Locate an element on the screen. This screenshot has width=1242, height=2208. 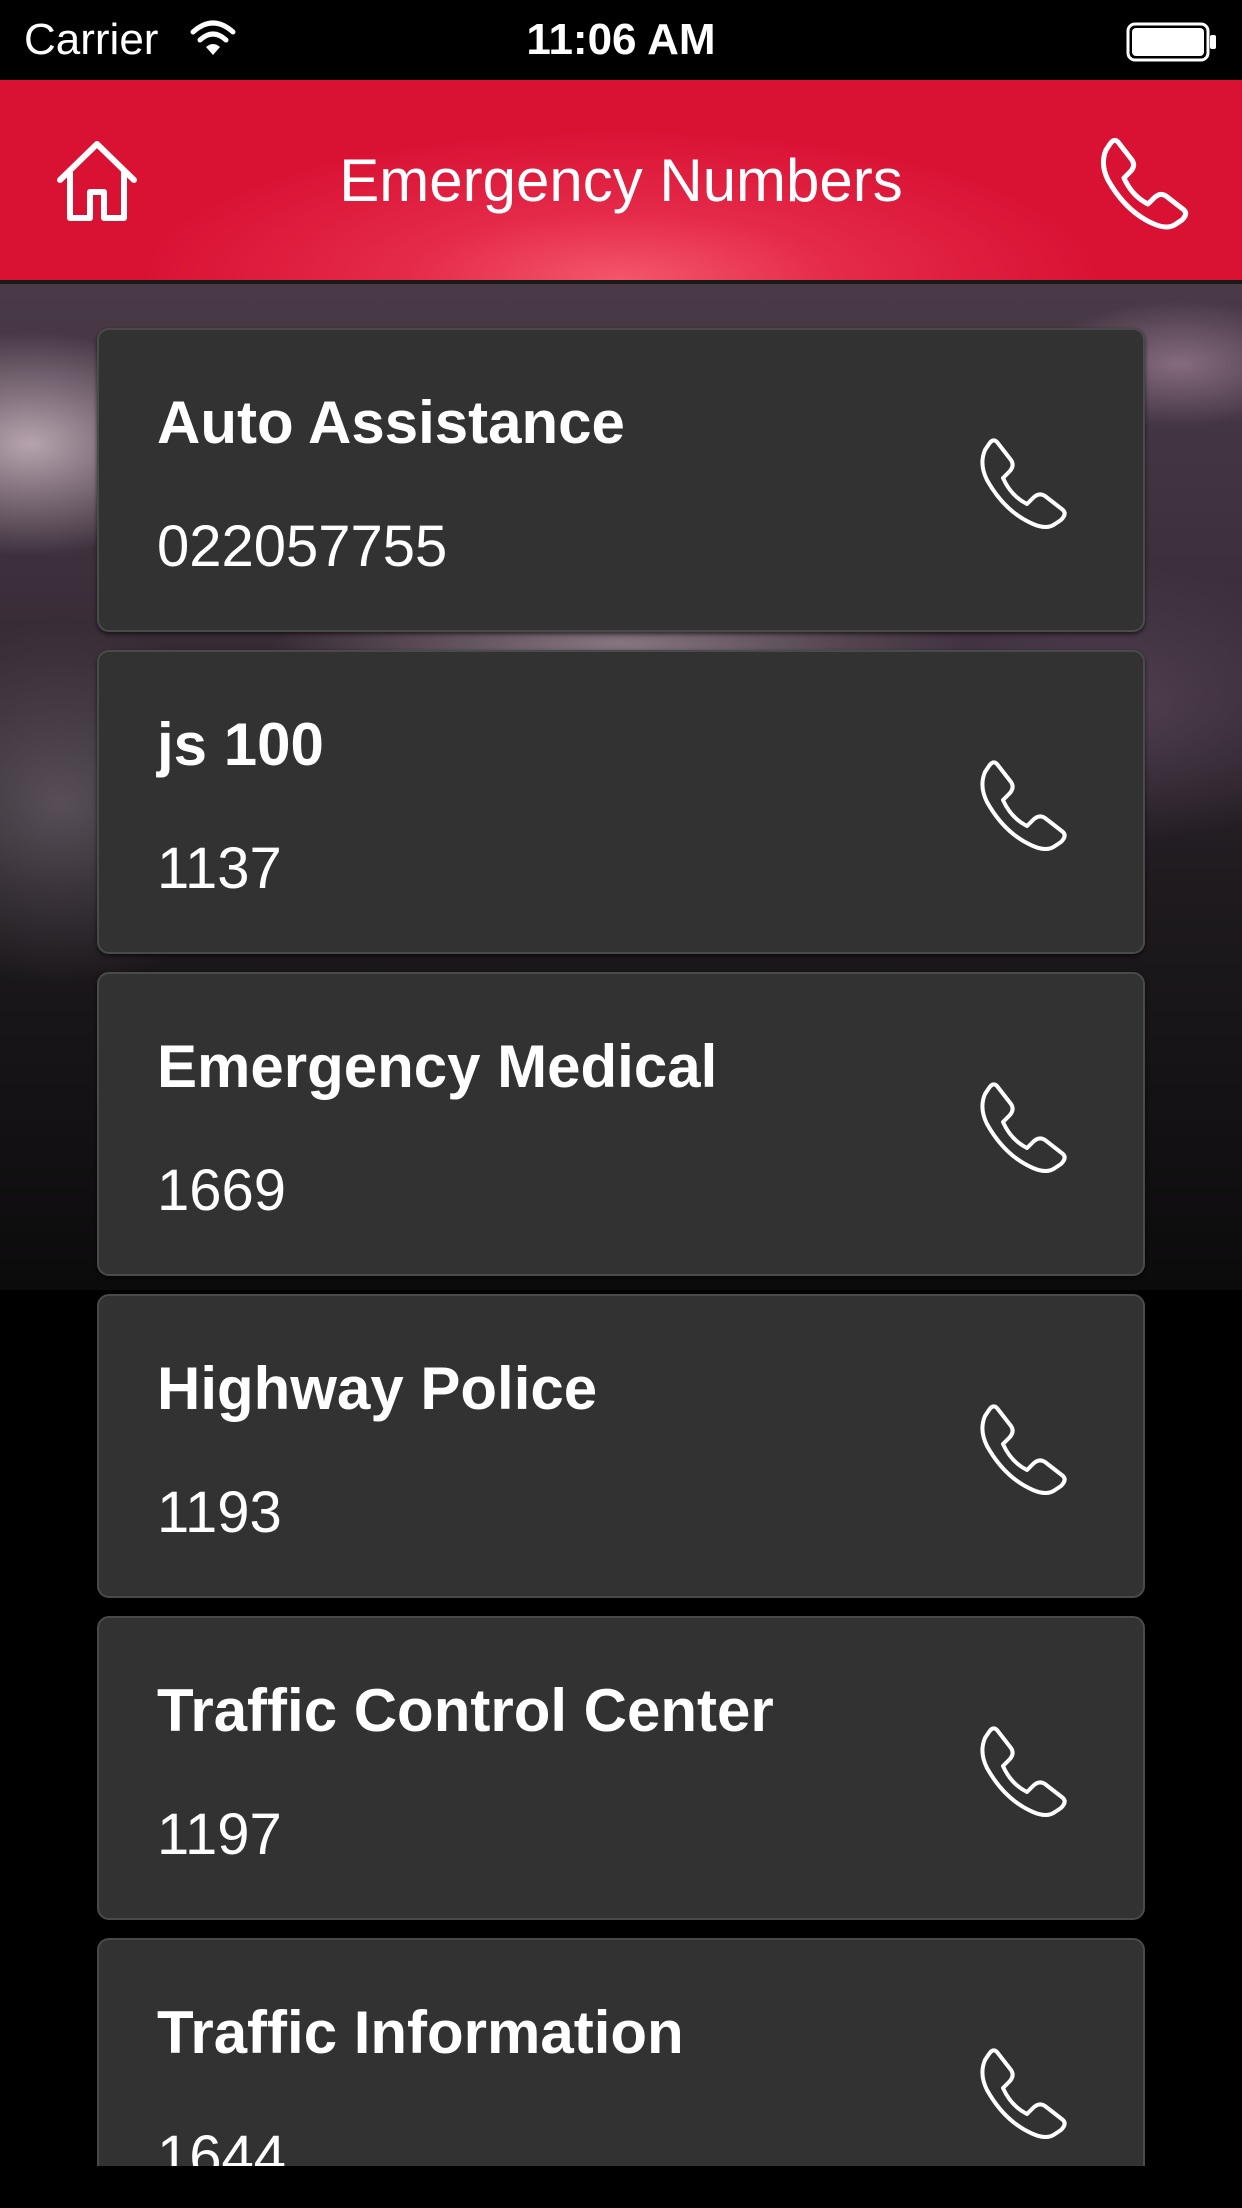
entry-number: 022057755 is located at coordinates (302, 546).